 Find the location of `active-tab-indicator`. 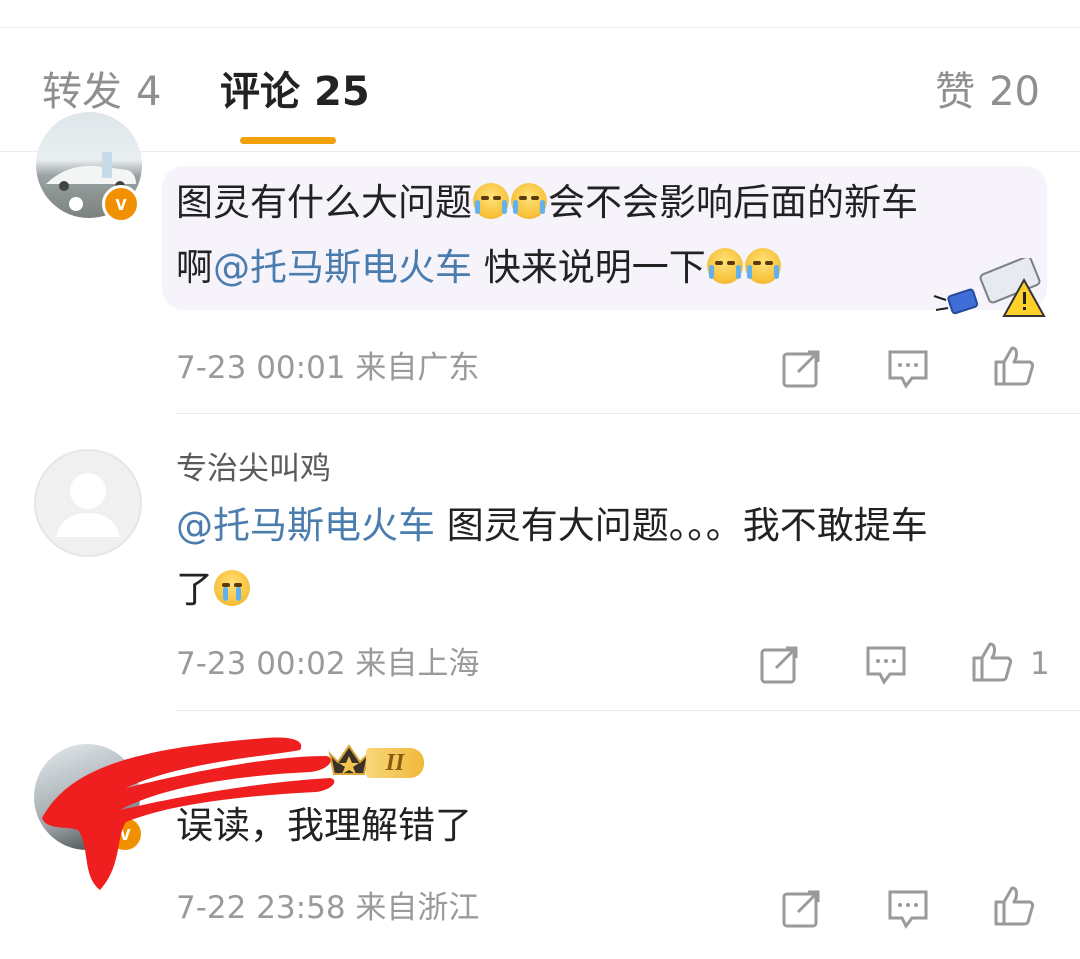

active-tab-indicator is located at coordinates (288, 140).